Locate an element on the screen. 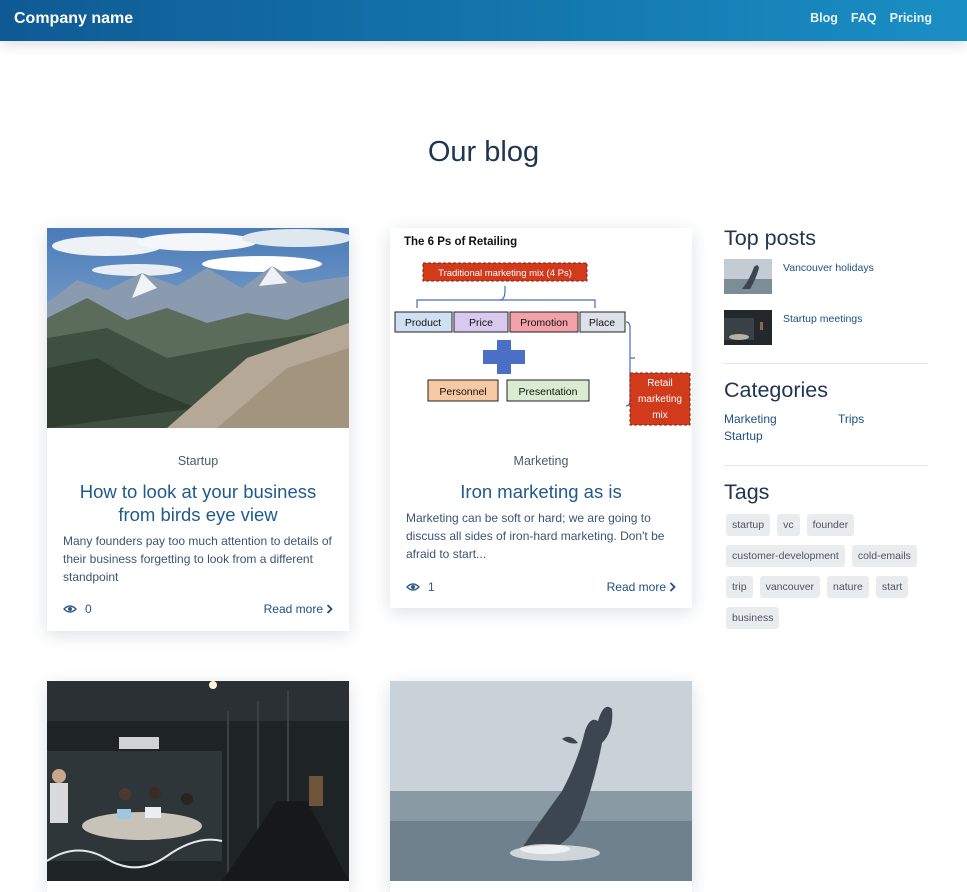 This screenshot has width=967, height=892. nav-link-pricing: Pricing is located at coordinates (911, 18).